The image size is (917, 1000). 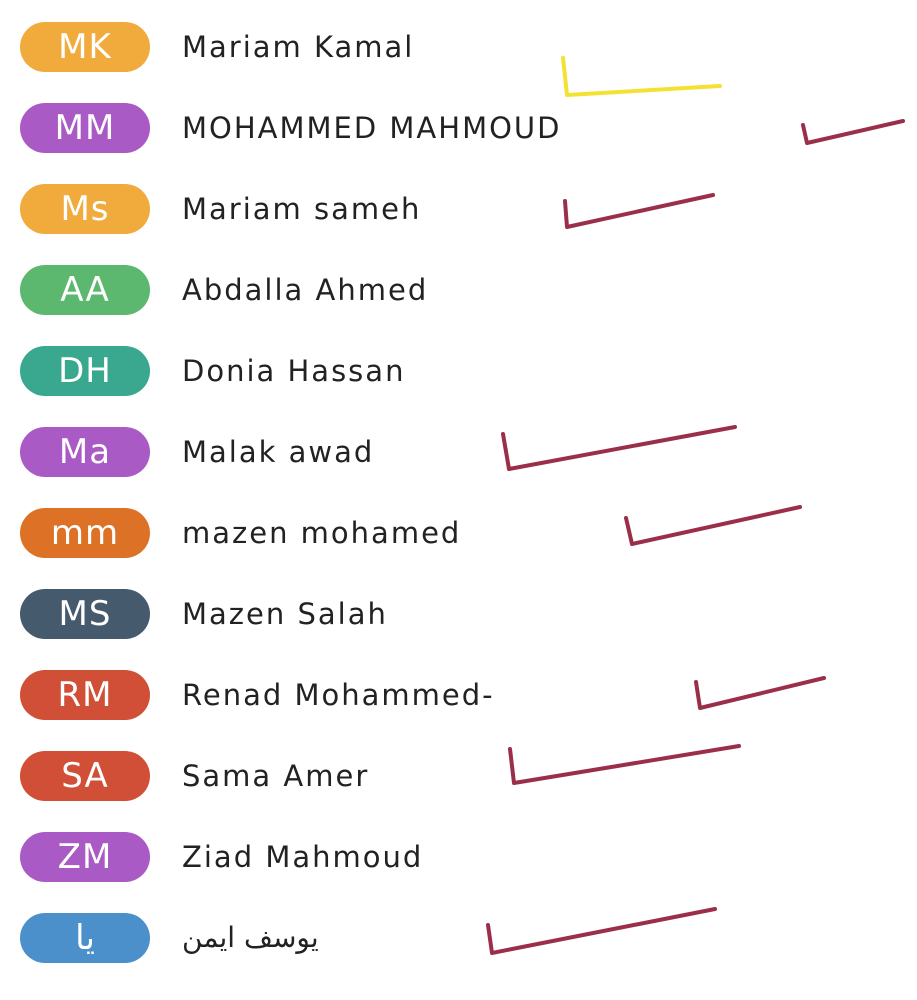 What do you see at coordinates (302, 209) in the screenshot?
I see `participant-name: Mariam sameh` at bounding box center [302, 209].